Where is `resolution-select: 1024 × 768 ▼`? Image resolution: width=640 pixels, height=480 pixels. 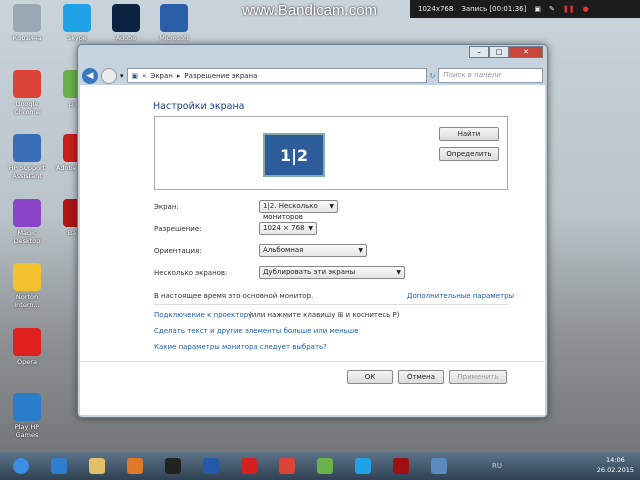
resolution-select: 1024 × 768 ▼ is located at coordinates (288, 228).